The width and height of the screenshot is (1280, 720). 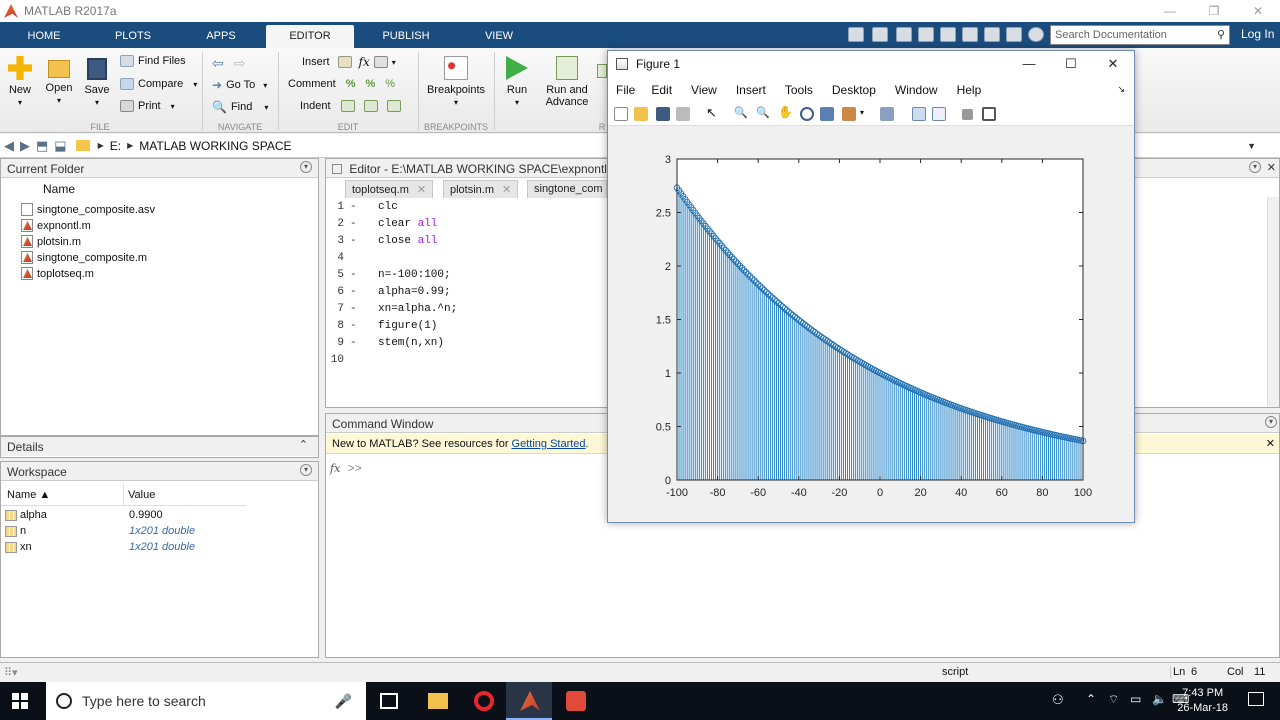 What do you see at coordinates (421, 190) in the screenshot?
I see `tab-close-icon: ✕` at bounding box center [421, 190].